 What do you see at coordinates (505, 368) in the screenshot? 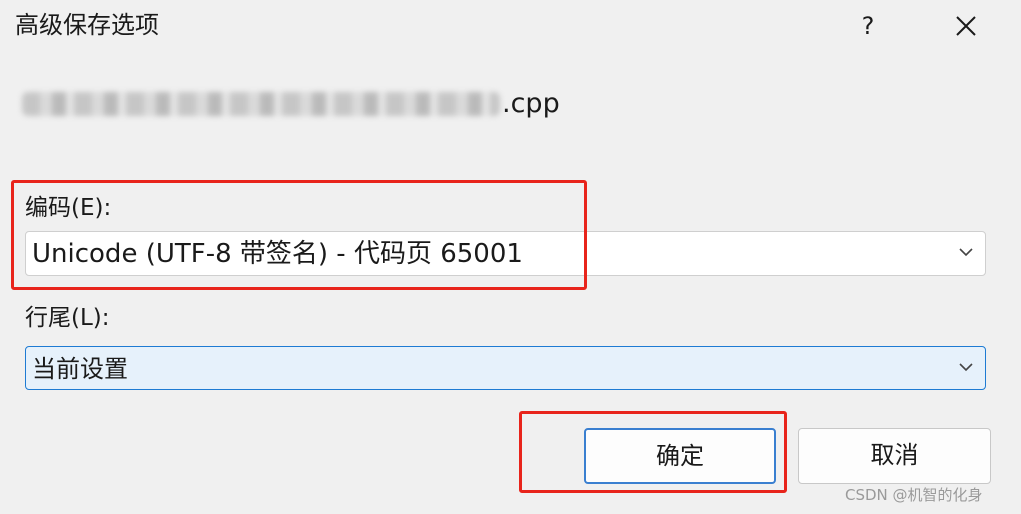
I see `line-endings-select: 当前设置` at bounding box center [505, 368].